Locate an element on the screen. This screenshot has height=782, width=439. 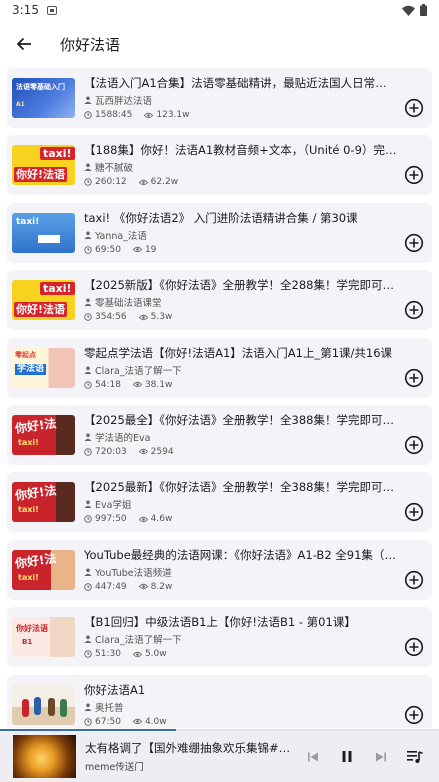
back-button is located at coordinates (24, 44).